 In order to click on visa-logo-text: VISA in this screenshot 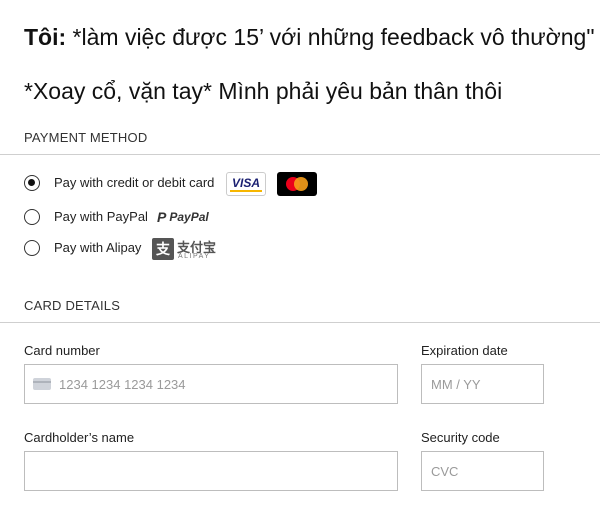, I will do `click(245, 183)`.